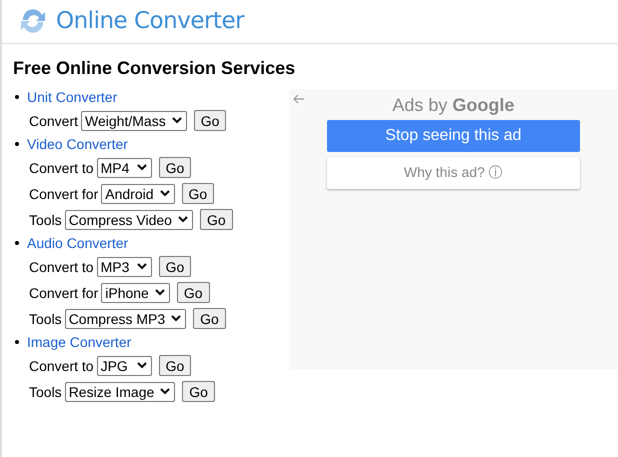  Describe the element at coordinates (33, 21) in the screenshot. I see `refresh-icon` at that location.